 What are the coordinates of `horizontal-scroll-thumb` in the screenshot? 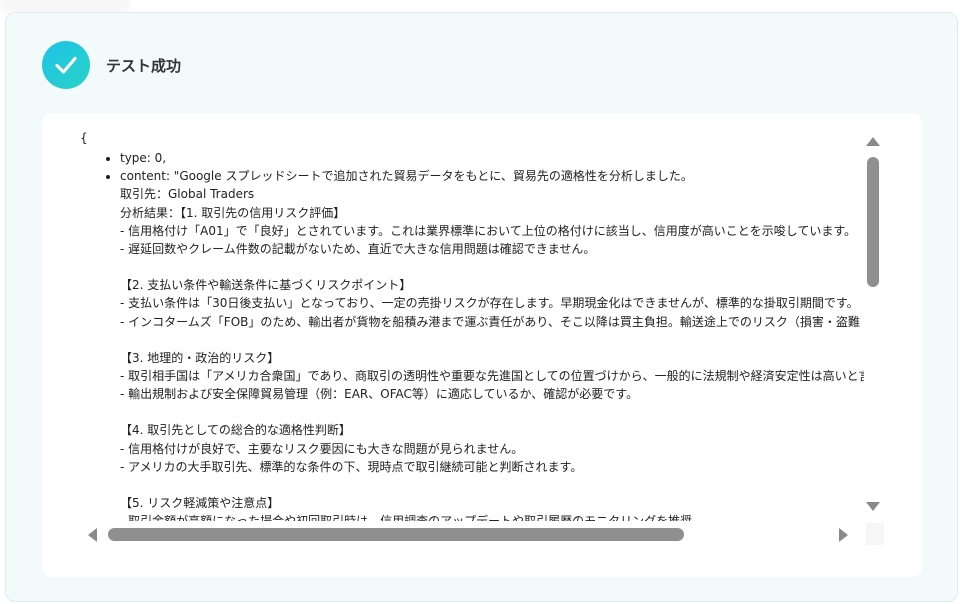 It's located at (396, 534).